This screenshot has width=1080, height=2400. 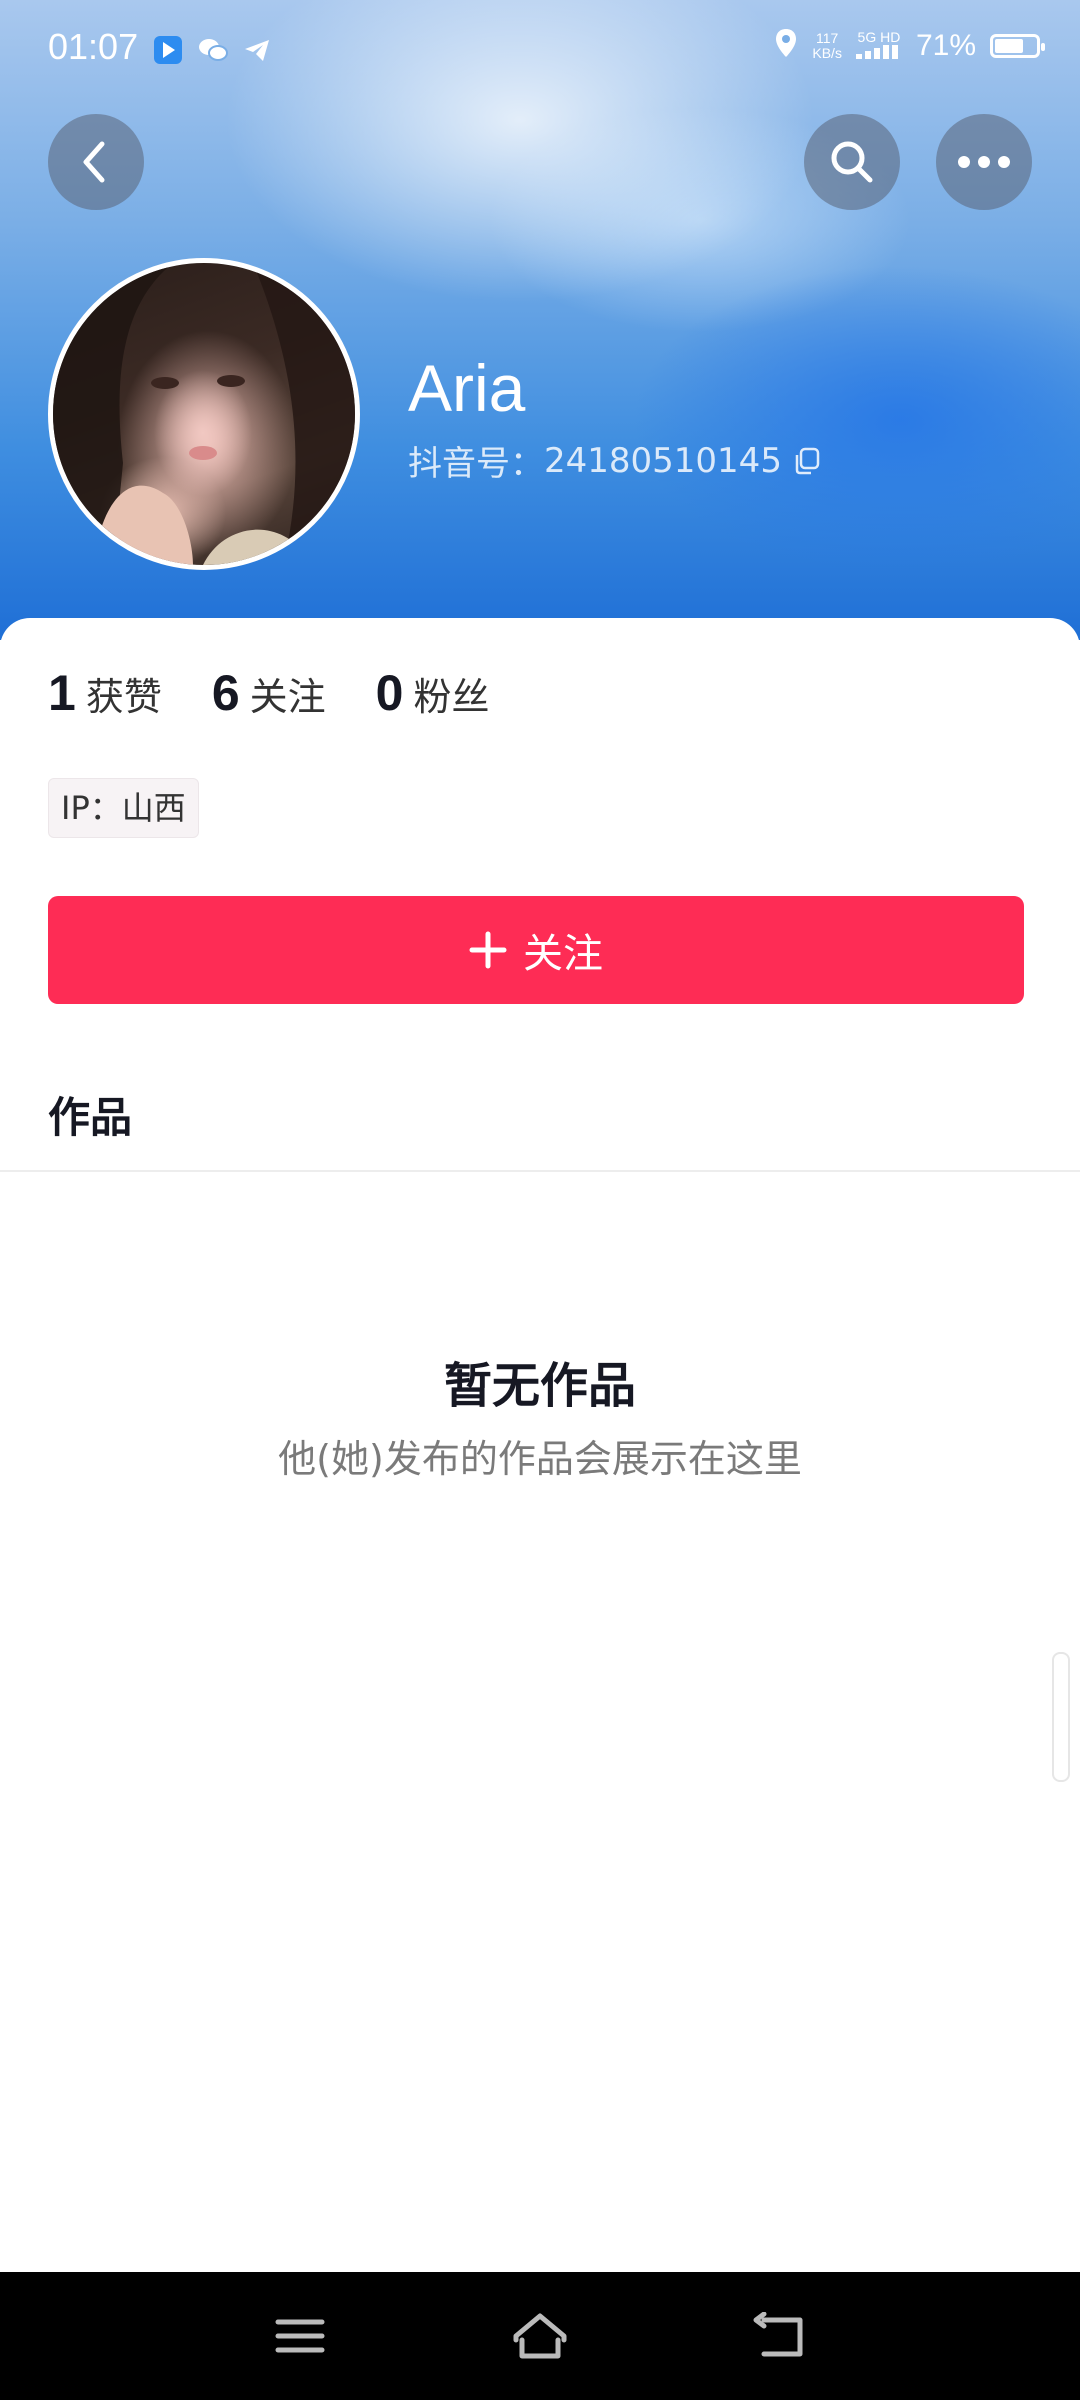 I want to click on stat-num: 6, so click(x=225, y=693).